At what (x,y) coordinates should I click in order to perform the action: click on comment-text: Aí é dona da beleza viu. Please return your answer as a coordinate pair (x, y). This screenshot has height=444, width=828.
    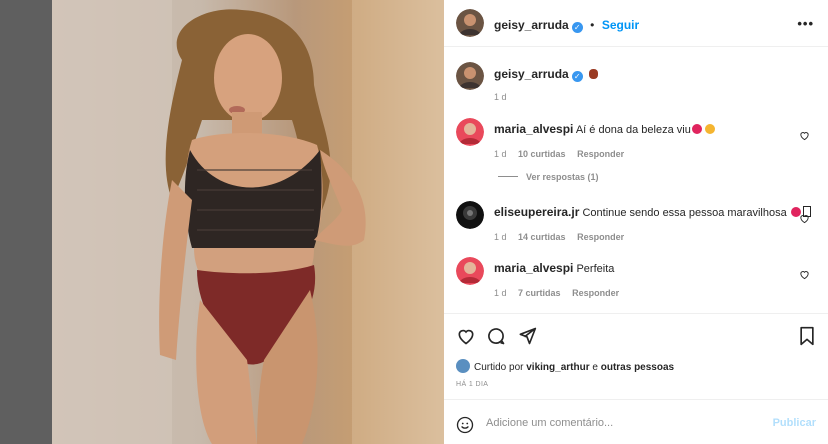
    Looking at the image, I should click on (633, 130).